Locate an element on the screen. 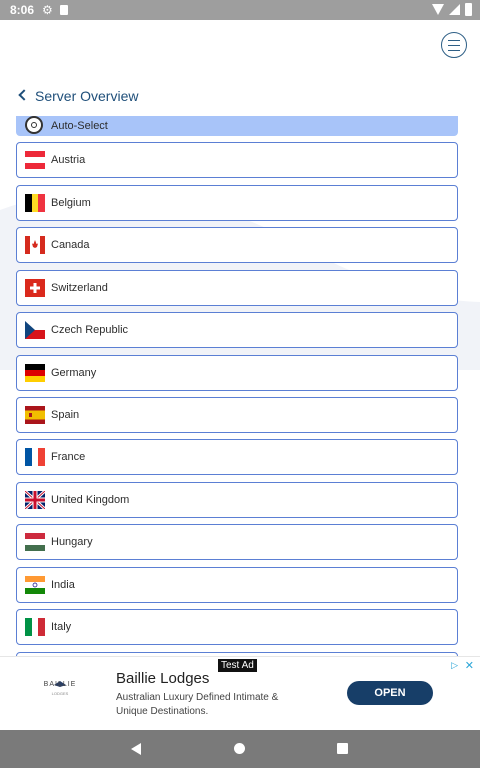 The width and height of the screenshot is (480, 768). austria-flag-icon is located at coordinates (35, 160).